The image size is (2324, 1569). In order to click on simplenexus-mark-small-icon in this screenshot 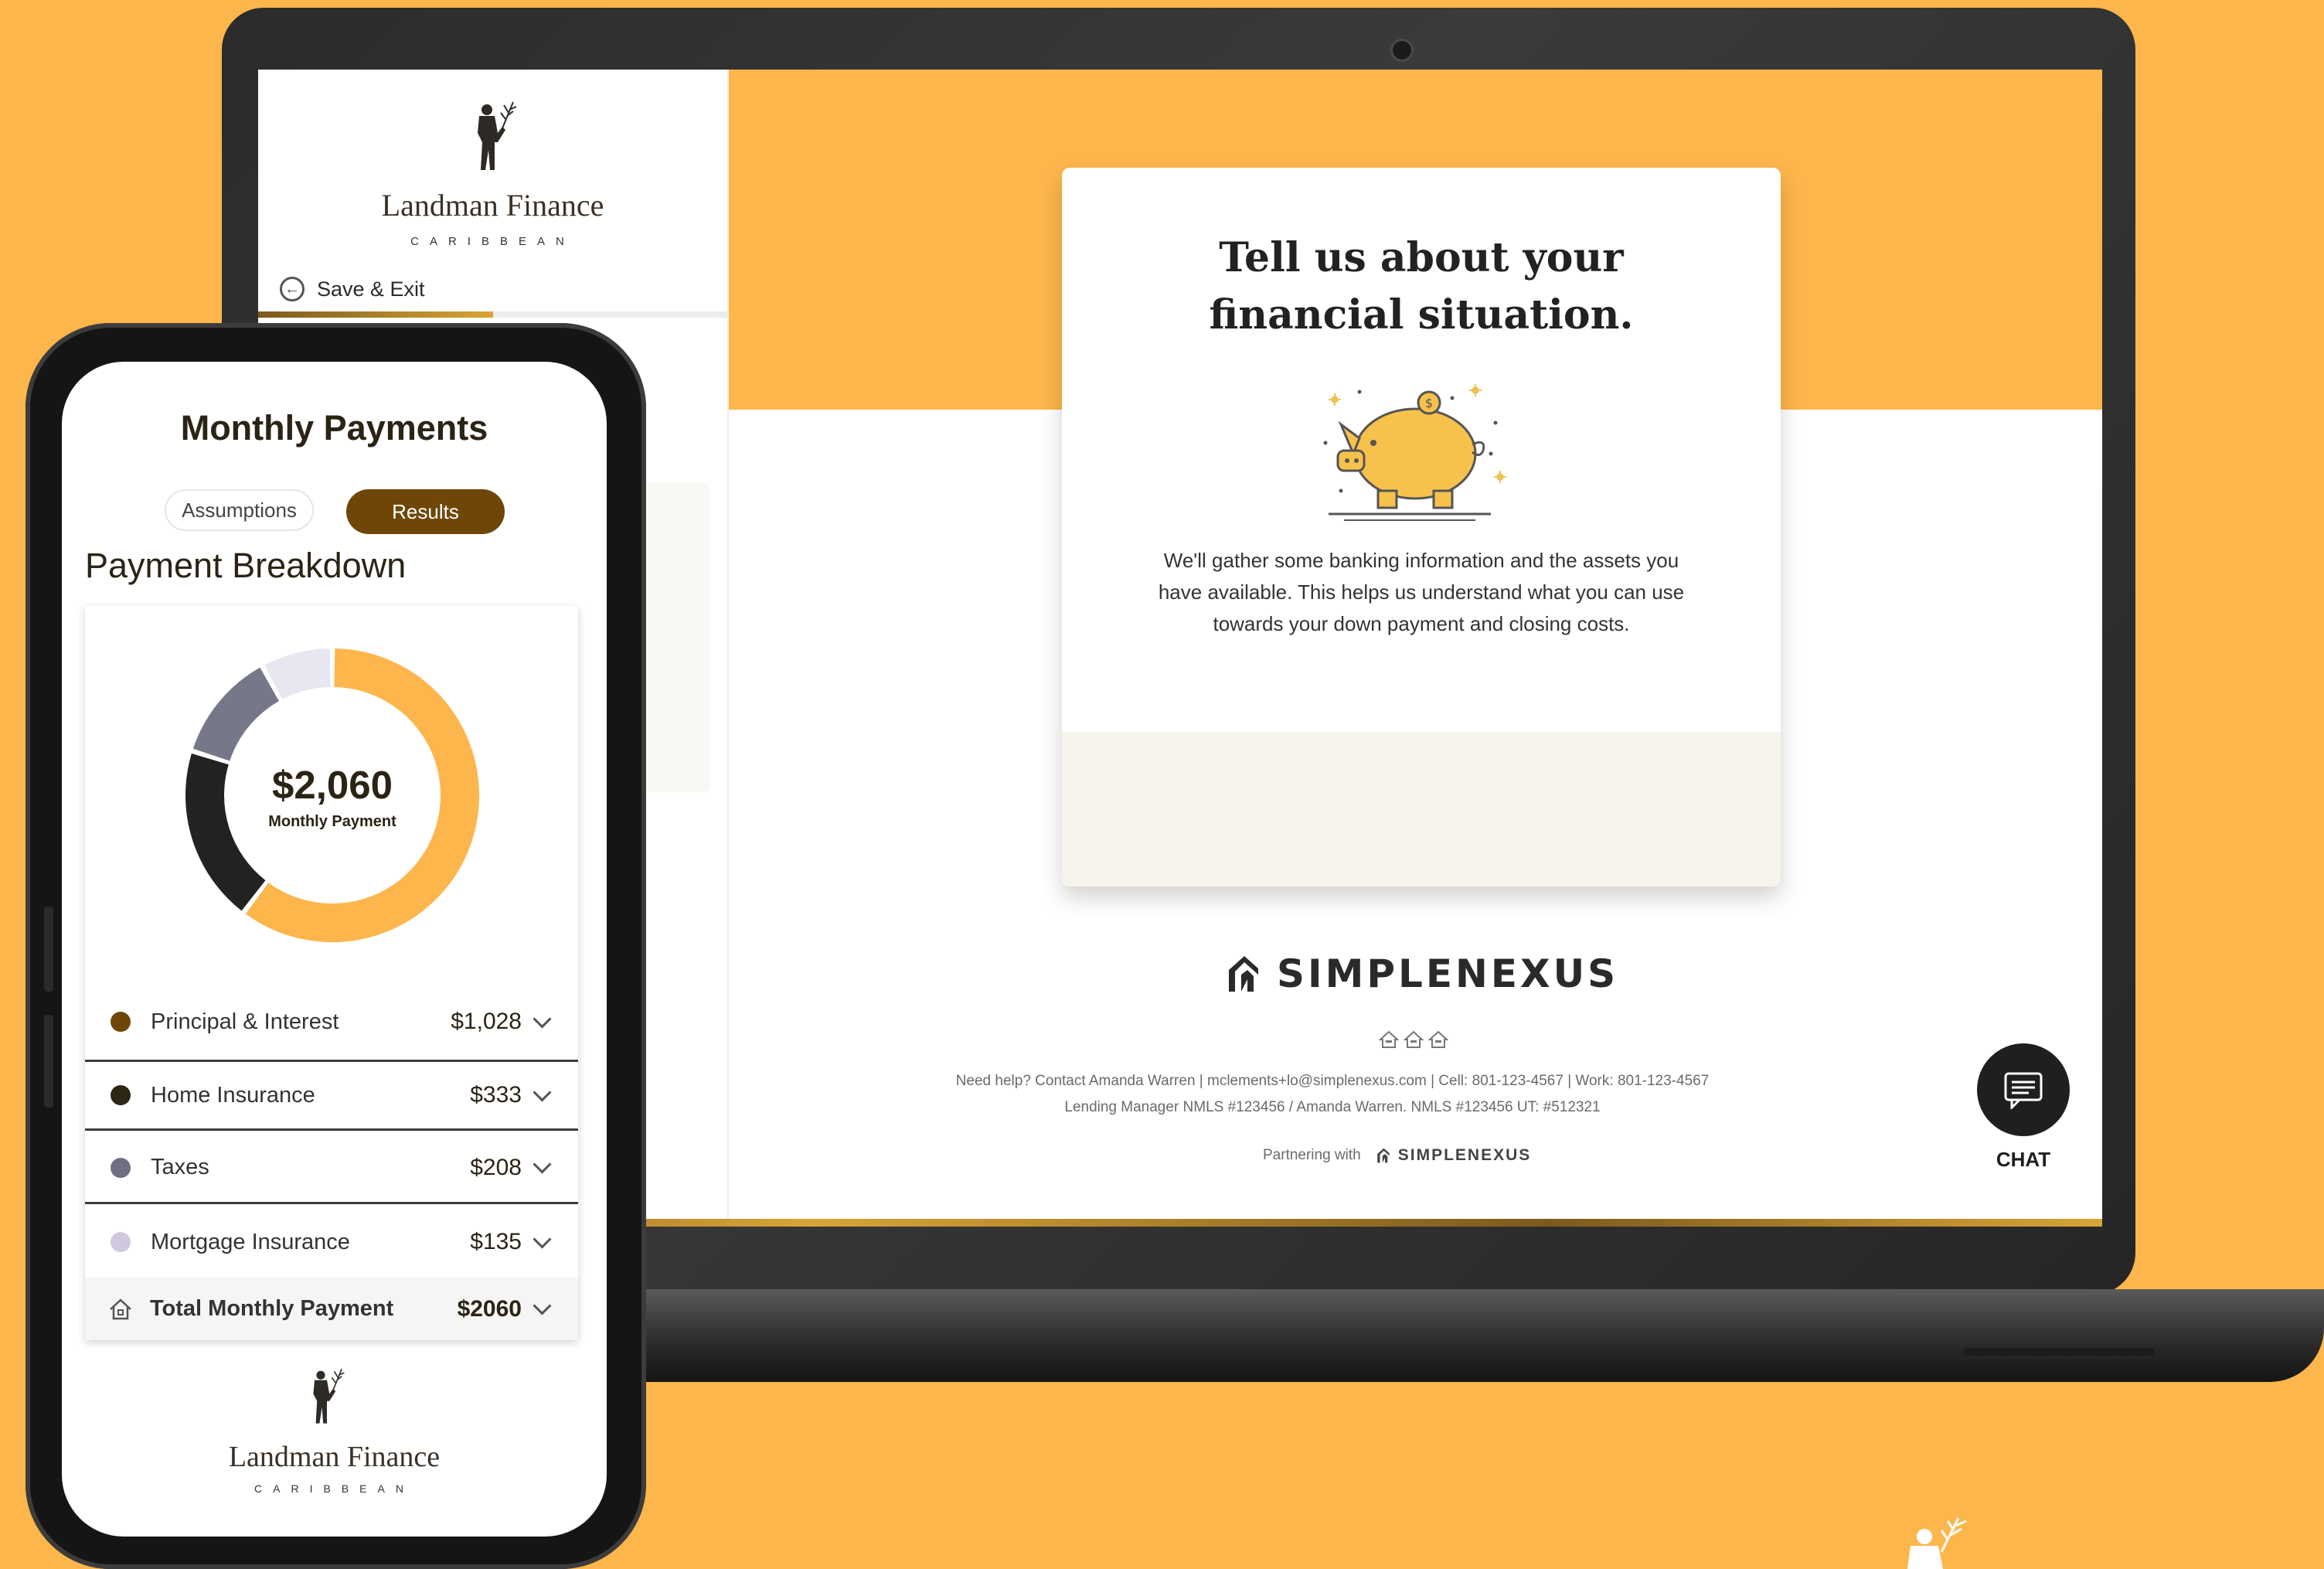, I will do `click(1383, 1155)`.